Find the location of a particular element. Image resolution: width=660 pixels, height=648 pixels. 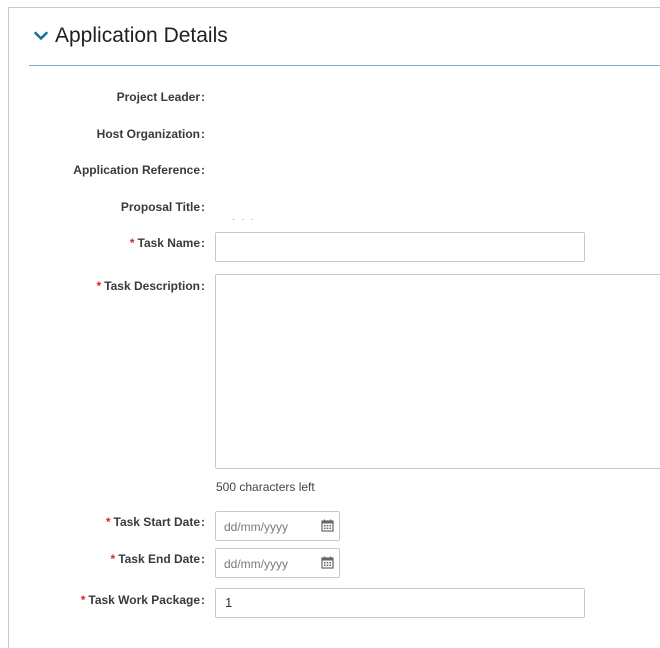

host-organization-label: Host Organization: is located at coordinates (150, 134).